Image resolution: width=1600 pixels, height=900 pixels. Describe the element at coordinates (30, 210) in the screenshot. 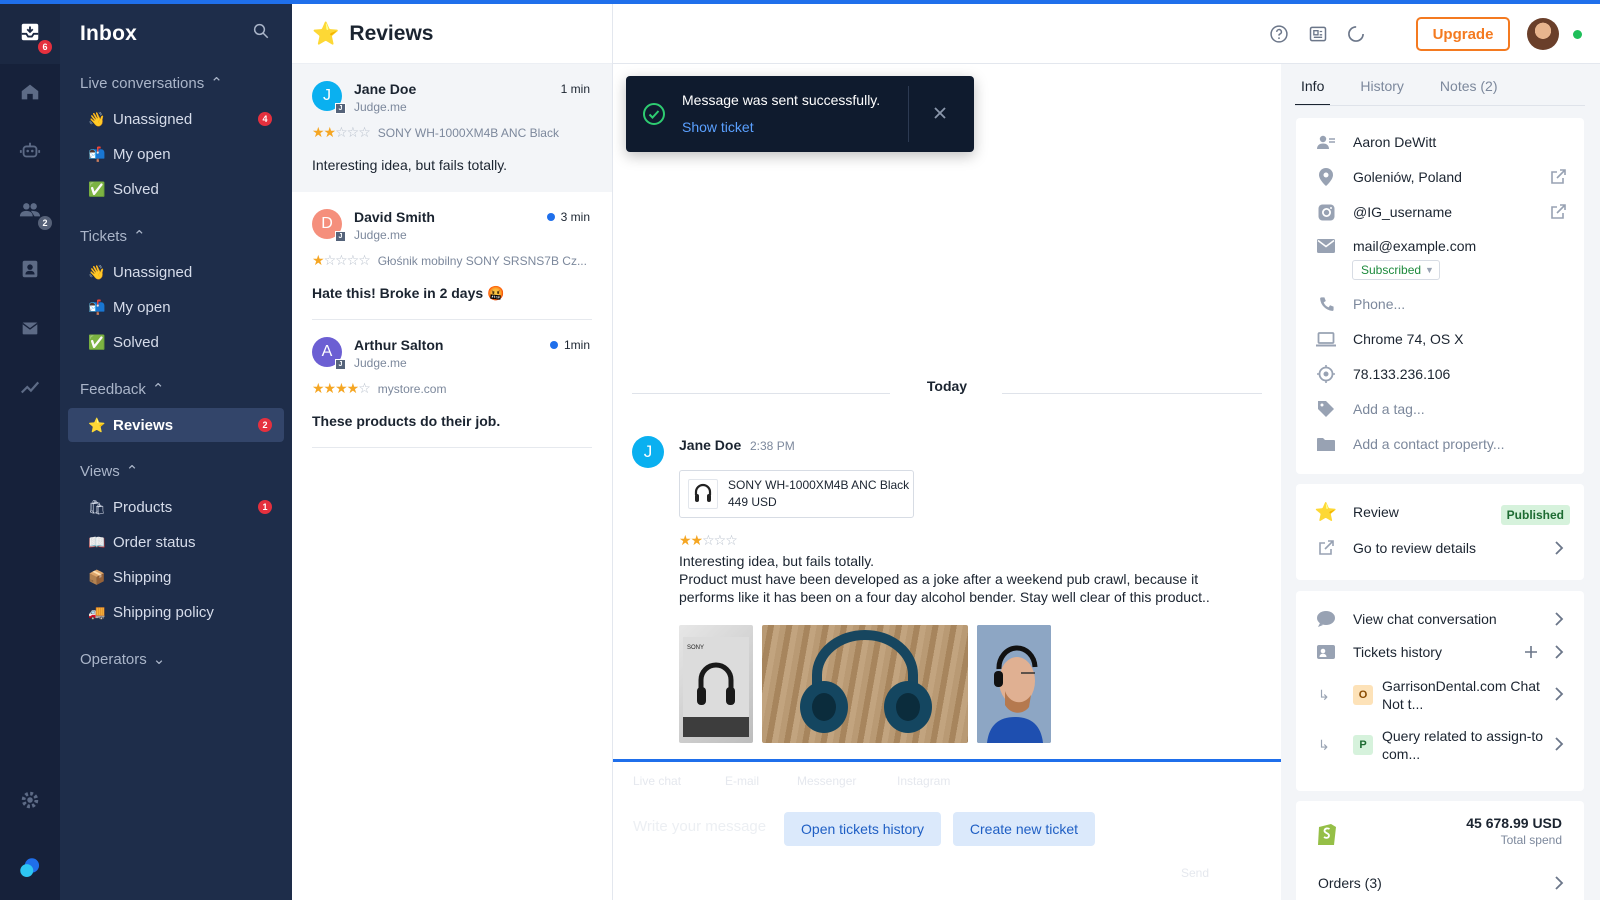

I see `rail-team: 2` at that location.